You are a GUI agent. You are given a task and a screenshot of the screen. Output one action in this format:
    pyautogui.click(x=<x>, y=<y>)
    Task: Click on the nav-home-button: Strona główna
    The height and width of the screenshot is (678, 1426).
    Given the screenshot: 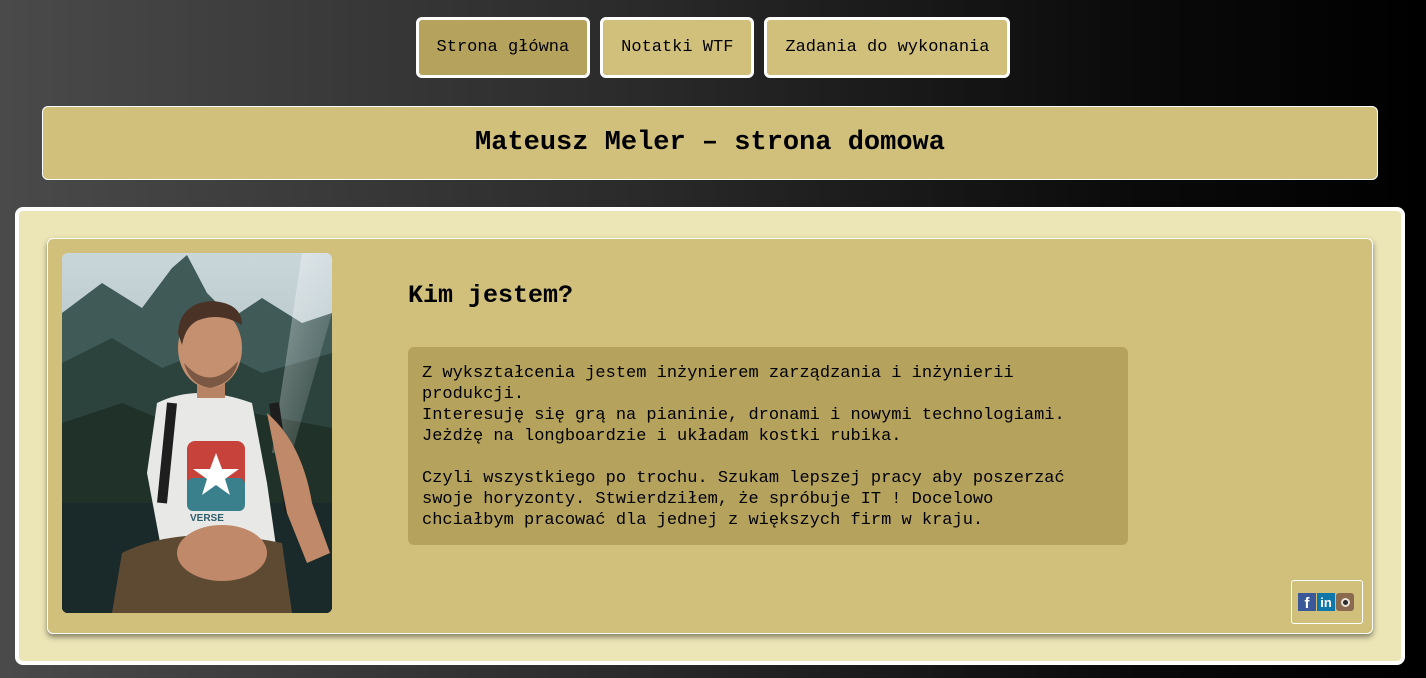 What is the action you would take?
    pyautogui.click(x=503, y=47)
    